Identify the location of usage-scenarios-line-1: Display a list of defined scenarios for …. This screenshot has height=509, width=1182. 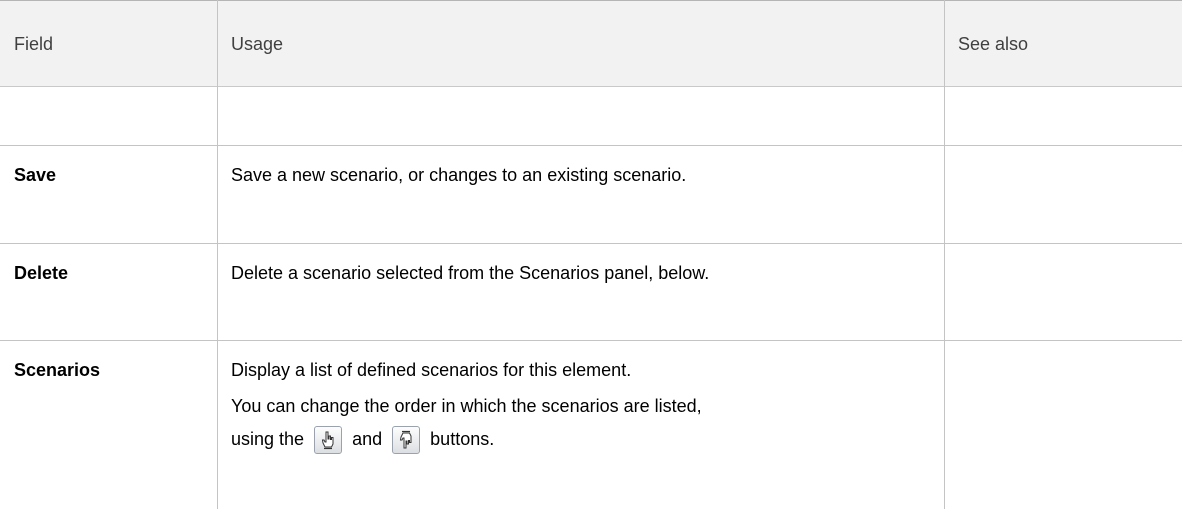
(431, 370).